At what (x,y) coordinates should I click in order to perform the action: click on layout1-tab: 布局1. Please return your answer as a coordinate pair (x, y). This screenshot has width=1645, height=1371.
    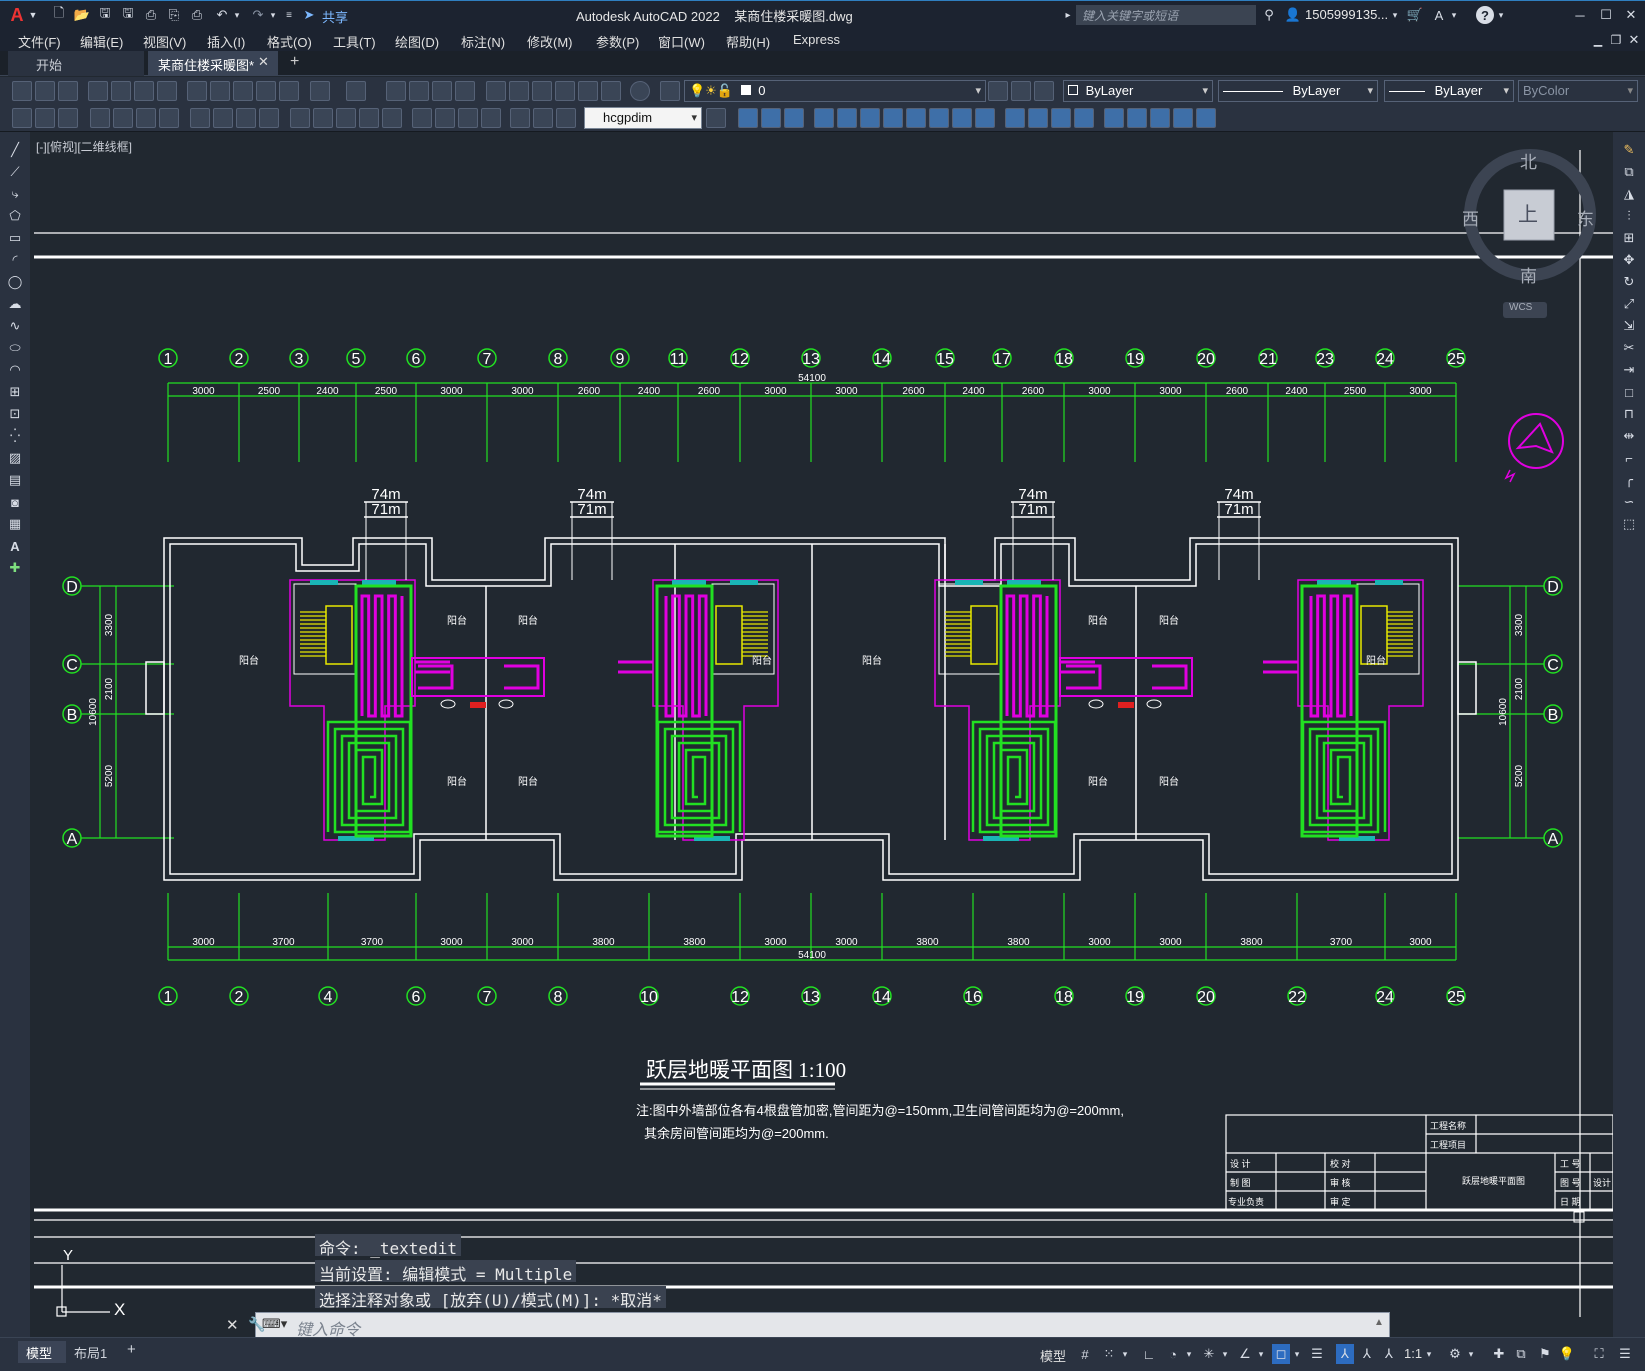
    Looking at the image, I should click on (96, 1352).